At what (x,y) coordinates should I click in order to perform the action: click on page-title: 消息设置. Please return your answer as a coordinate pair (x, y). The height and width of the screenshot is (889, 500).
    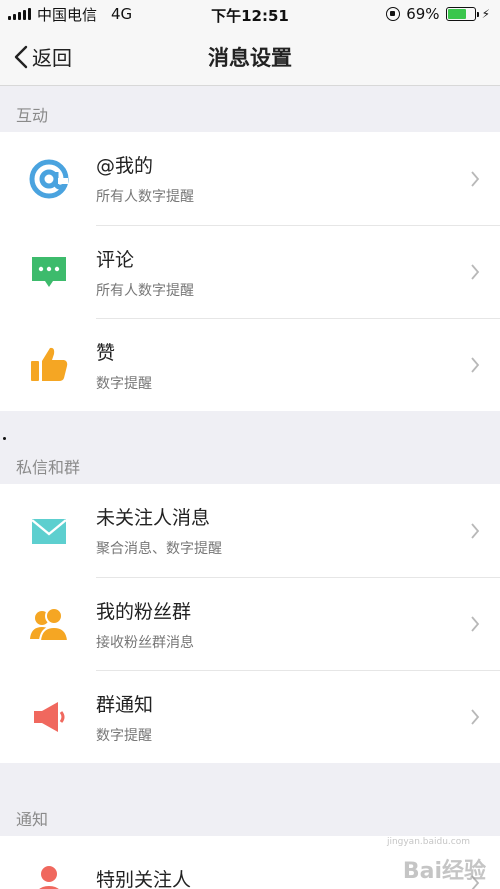
    Looking at the image, I should click on (250, 57).